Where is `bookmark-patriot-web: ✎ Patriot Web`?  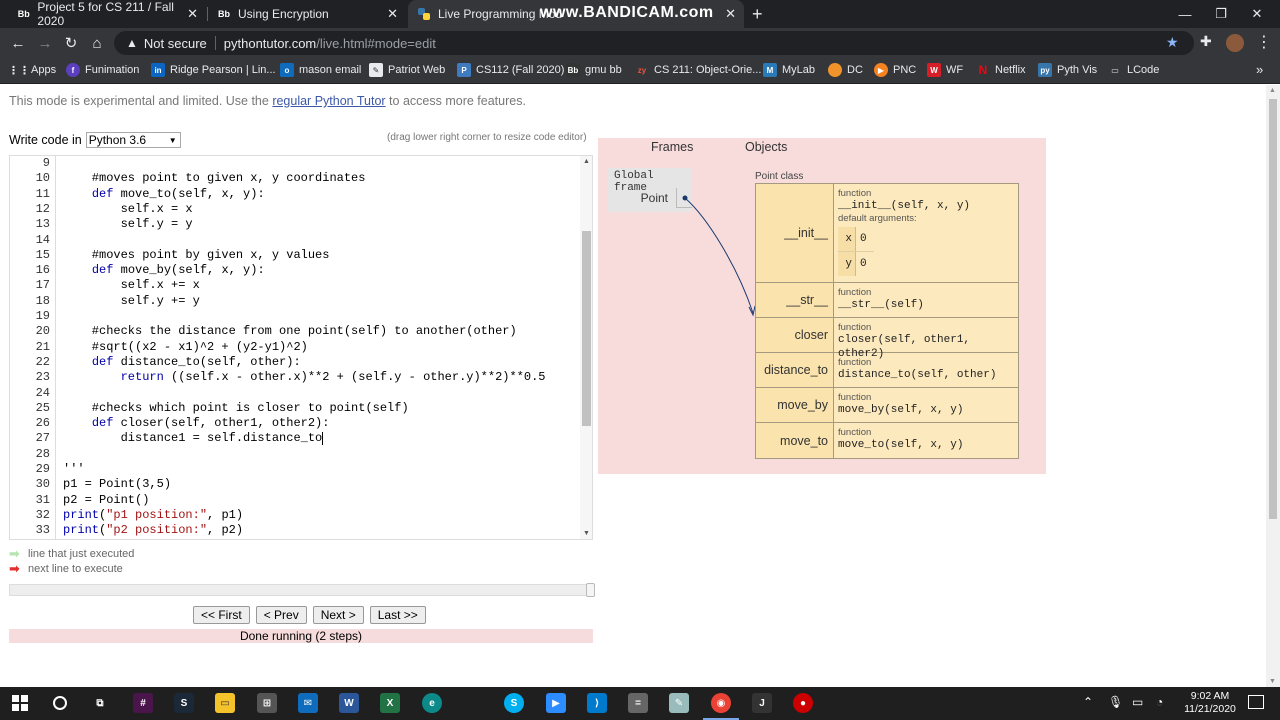
bookmark-patriot-web: ✎ Patriot Web is located at coordinates (407, 70).